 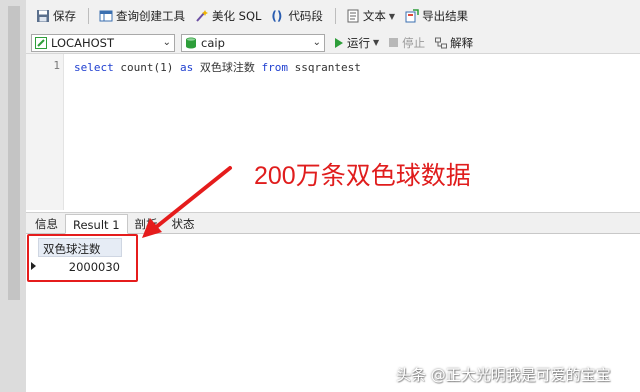 I want to click on sql-alias: 双色球注数, so click(x=227, y=67).